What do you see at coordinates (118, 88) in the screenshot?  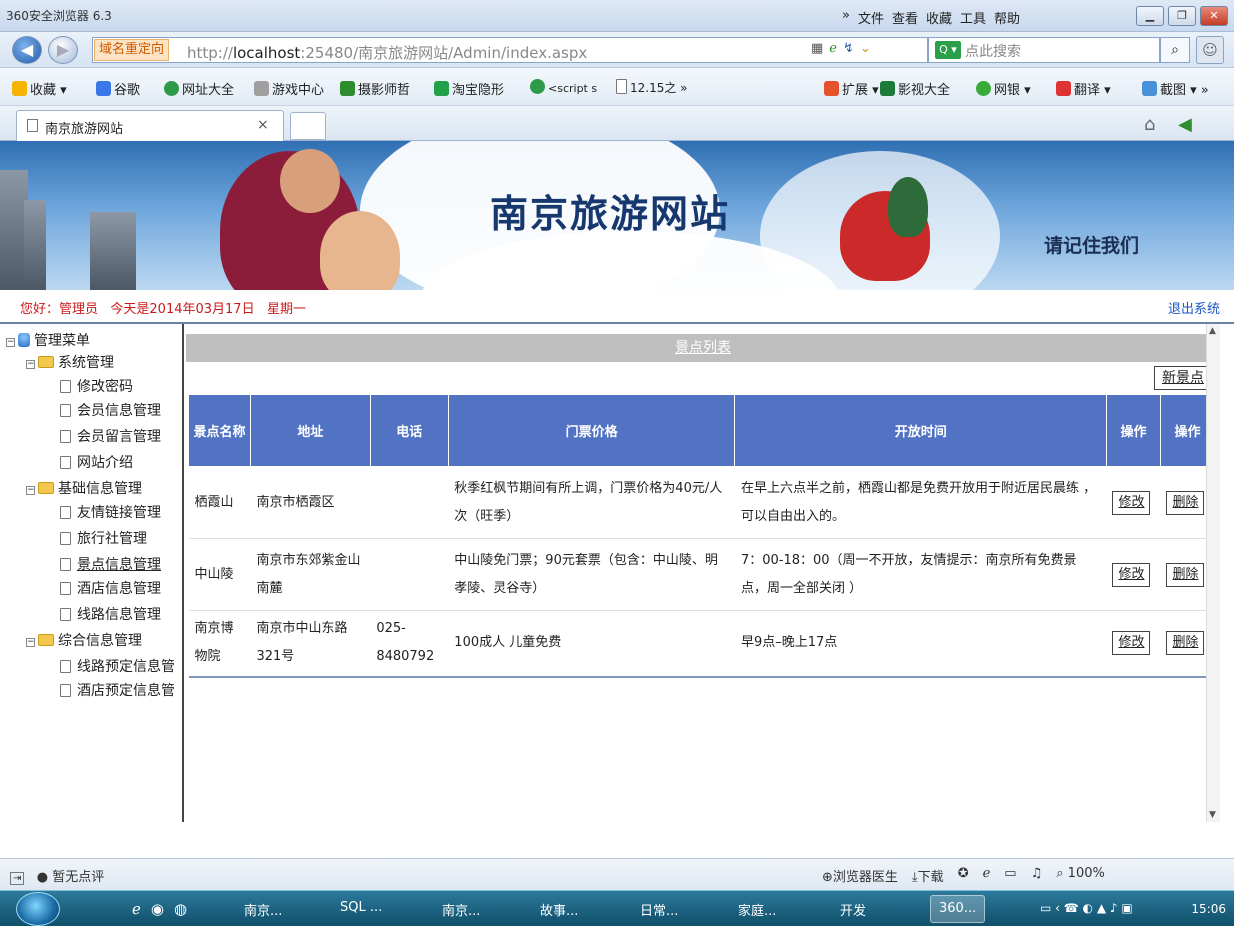 I see `bookmark-google: 谷歌` at bounding box center [118, 88].